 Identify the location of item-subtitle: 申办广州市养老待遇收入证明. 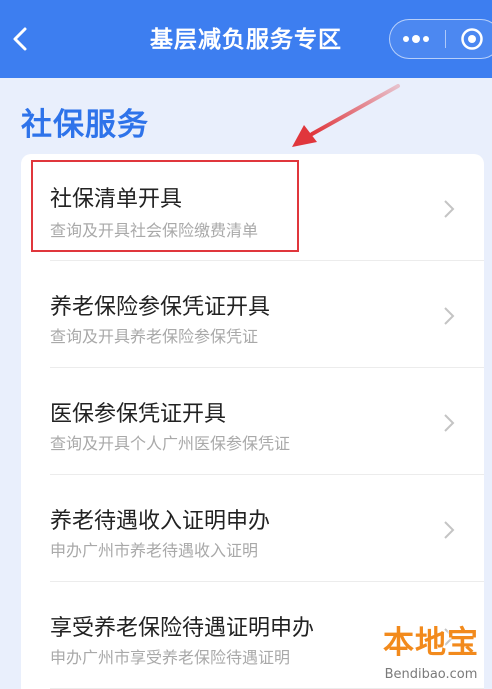
(154, 550).